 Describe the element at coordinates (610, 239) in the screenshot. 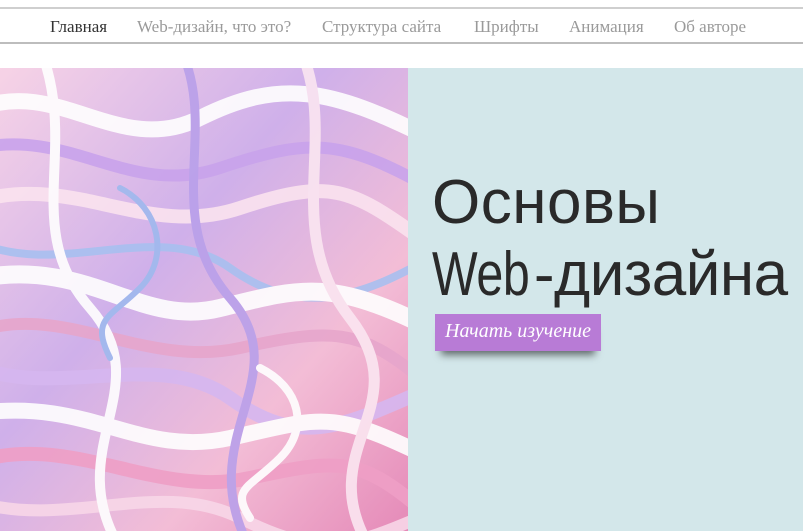

I see `hero-title: Основы Web-дизайна` at that location.